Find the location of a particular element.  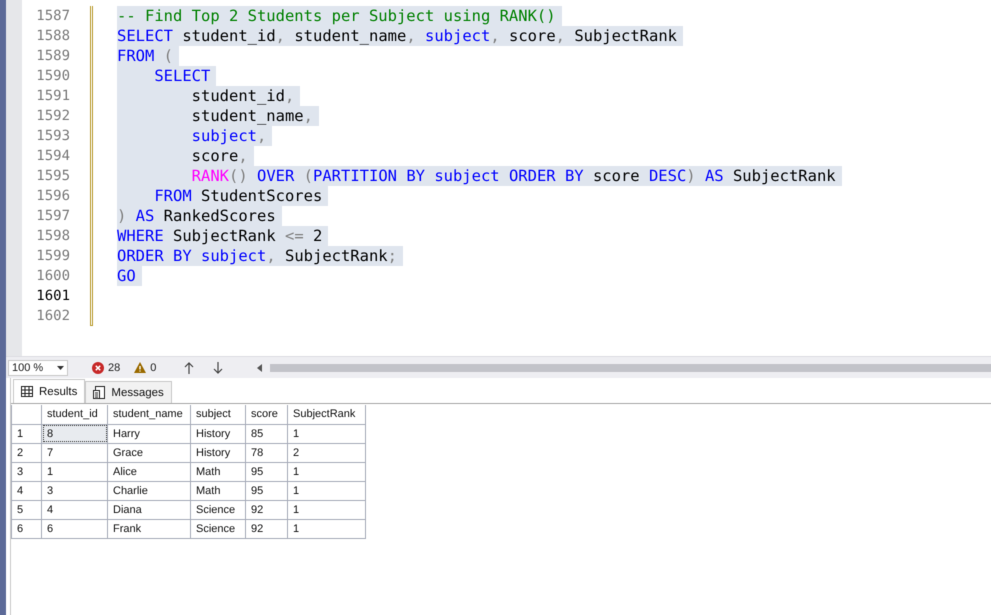

result-tab: Messages is located at coordinates (128, 392).